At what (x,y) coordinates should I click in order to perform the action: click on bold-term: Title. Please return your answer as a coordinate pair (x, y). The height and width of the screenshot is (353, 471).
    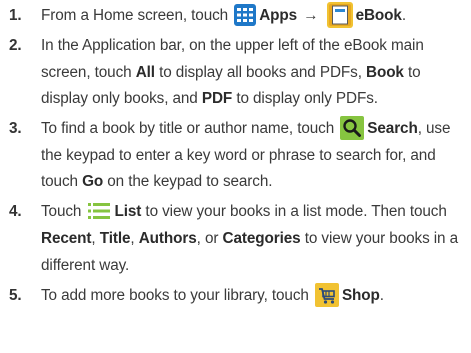
    Looking at the image, I should click on (115, 238).